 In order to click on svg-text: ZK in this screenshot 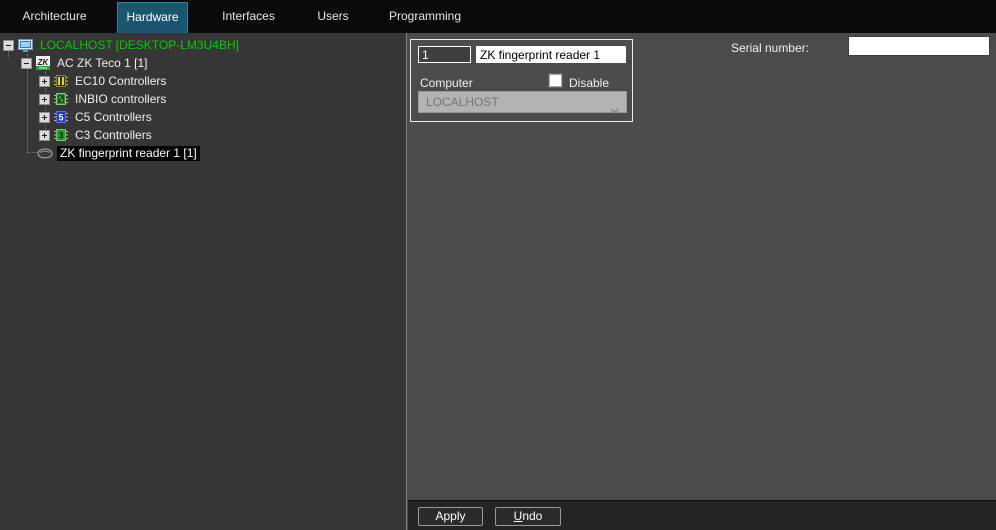, I will do `click(43, 62)`.